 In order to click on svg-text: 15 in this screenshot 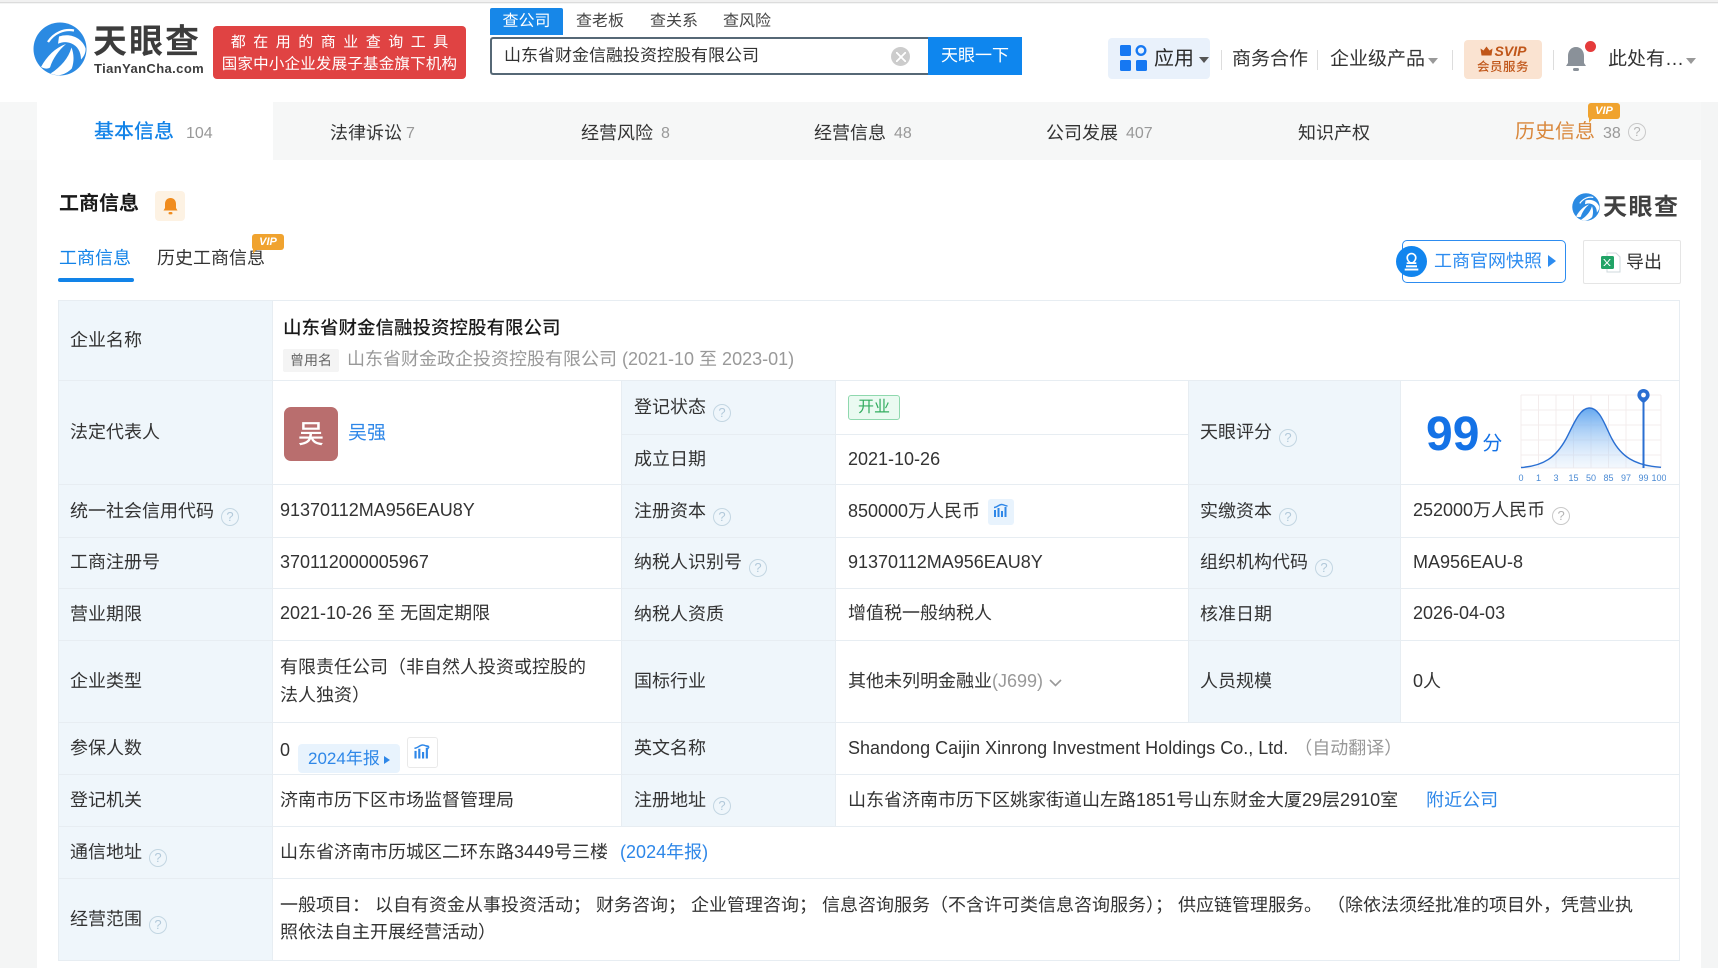, I will do `click(1573, 478)`.